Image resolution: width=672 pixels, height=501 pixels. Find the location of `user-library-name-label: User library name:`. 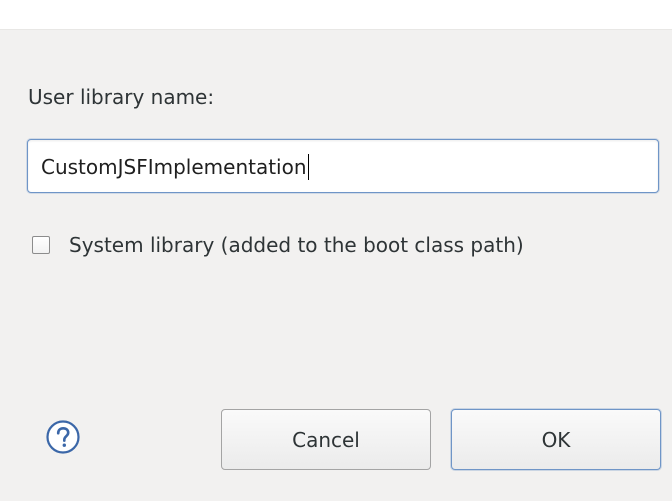

user-library-name-label: User library name: is located at coordinates (121, 97).